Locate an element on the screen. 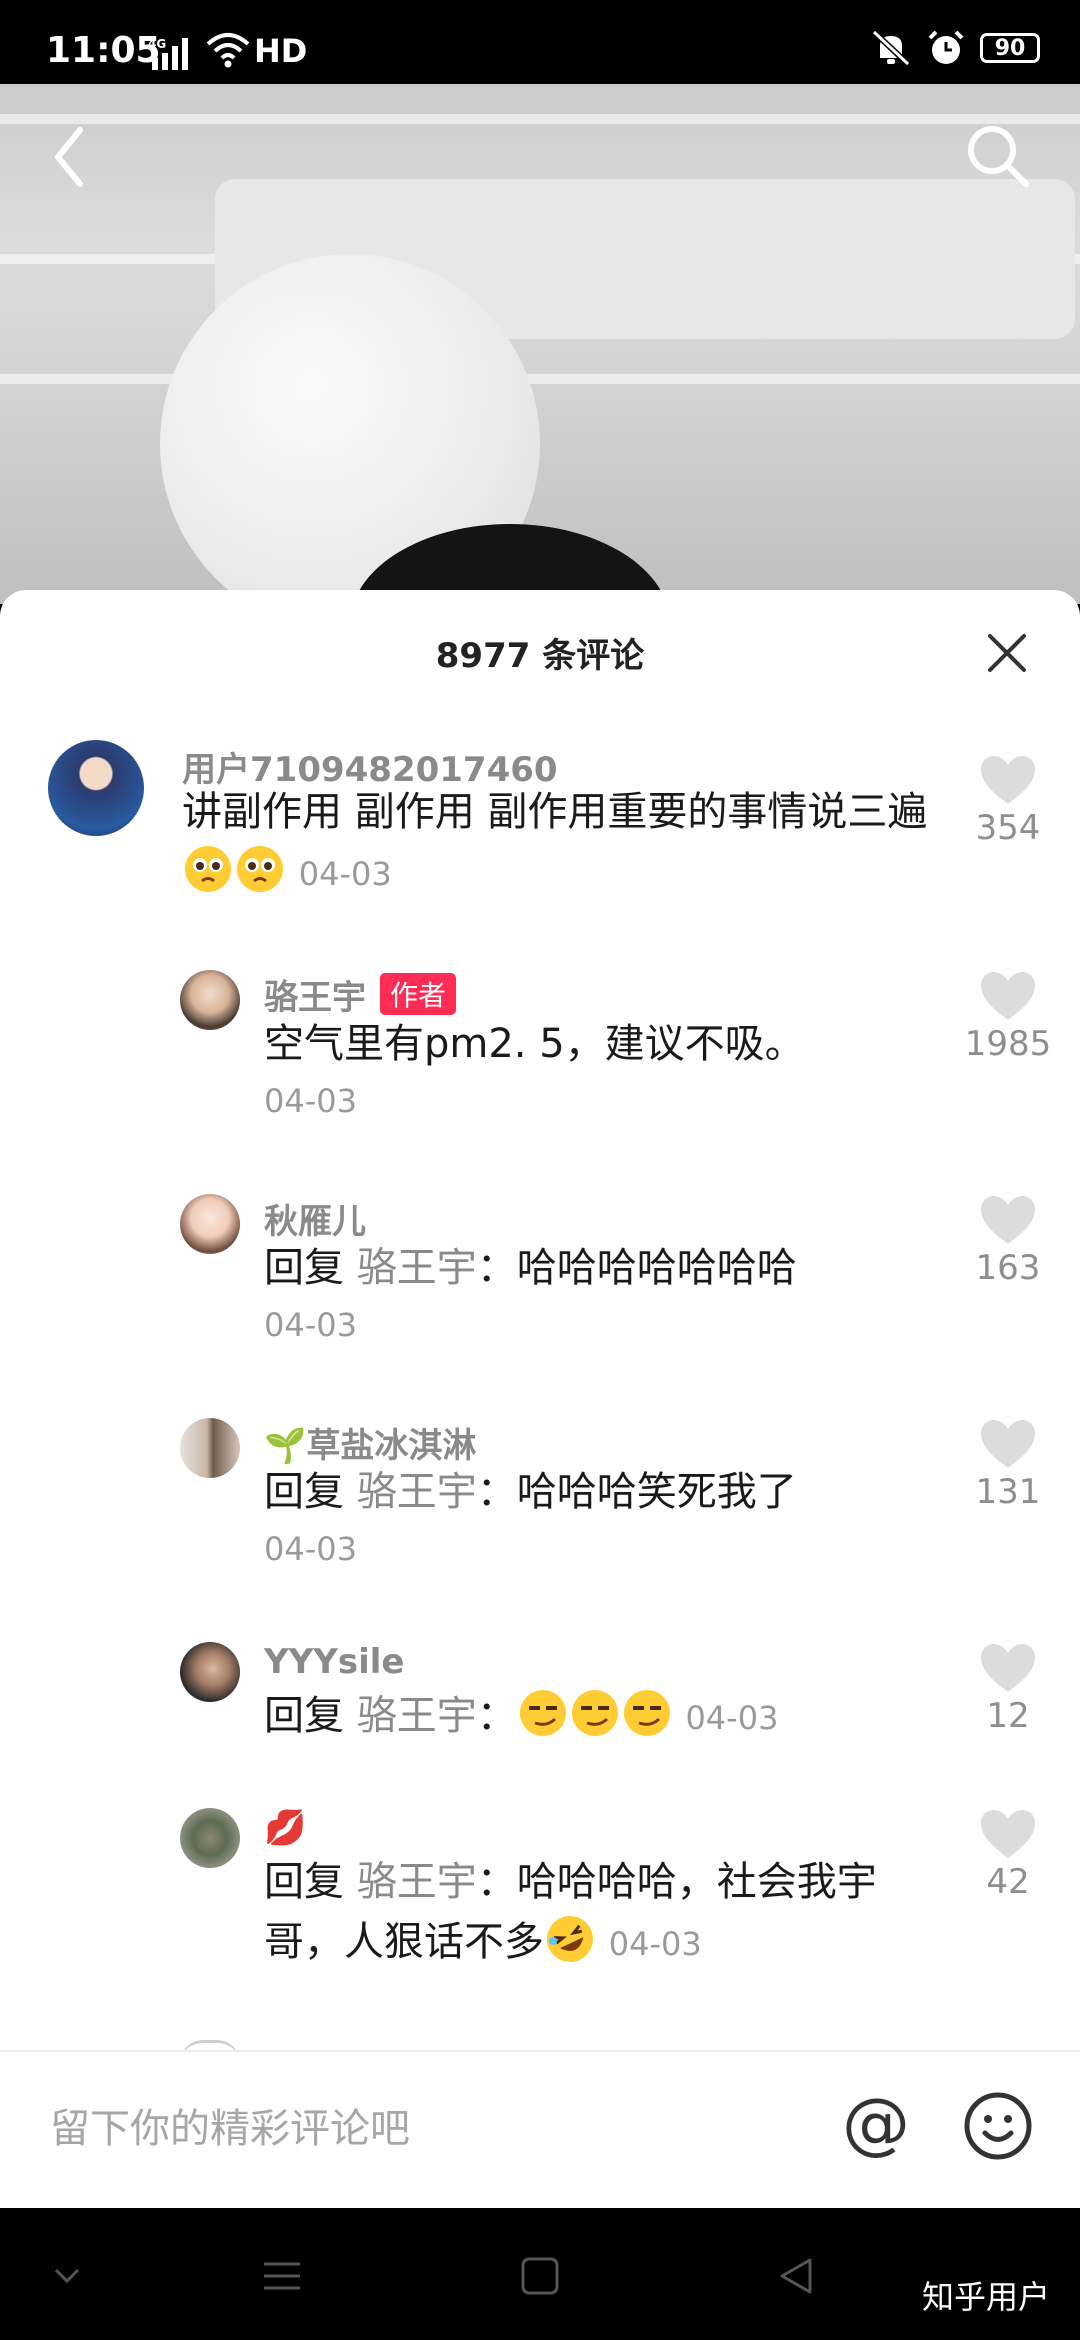  reply-text: 回复 骆王宇： 04-03 is located at coordinates (594, 1717).